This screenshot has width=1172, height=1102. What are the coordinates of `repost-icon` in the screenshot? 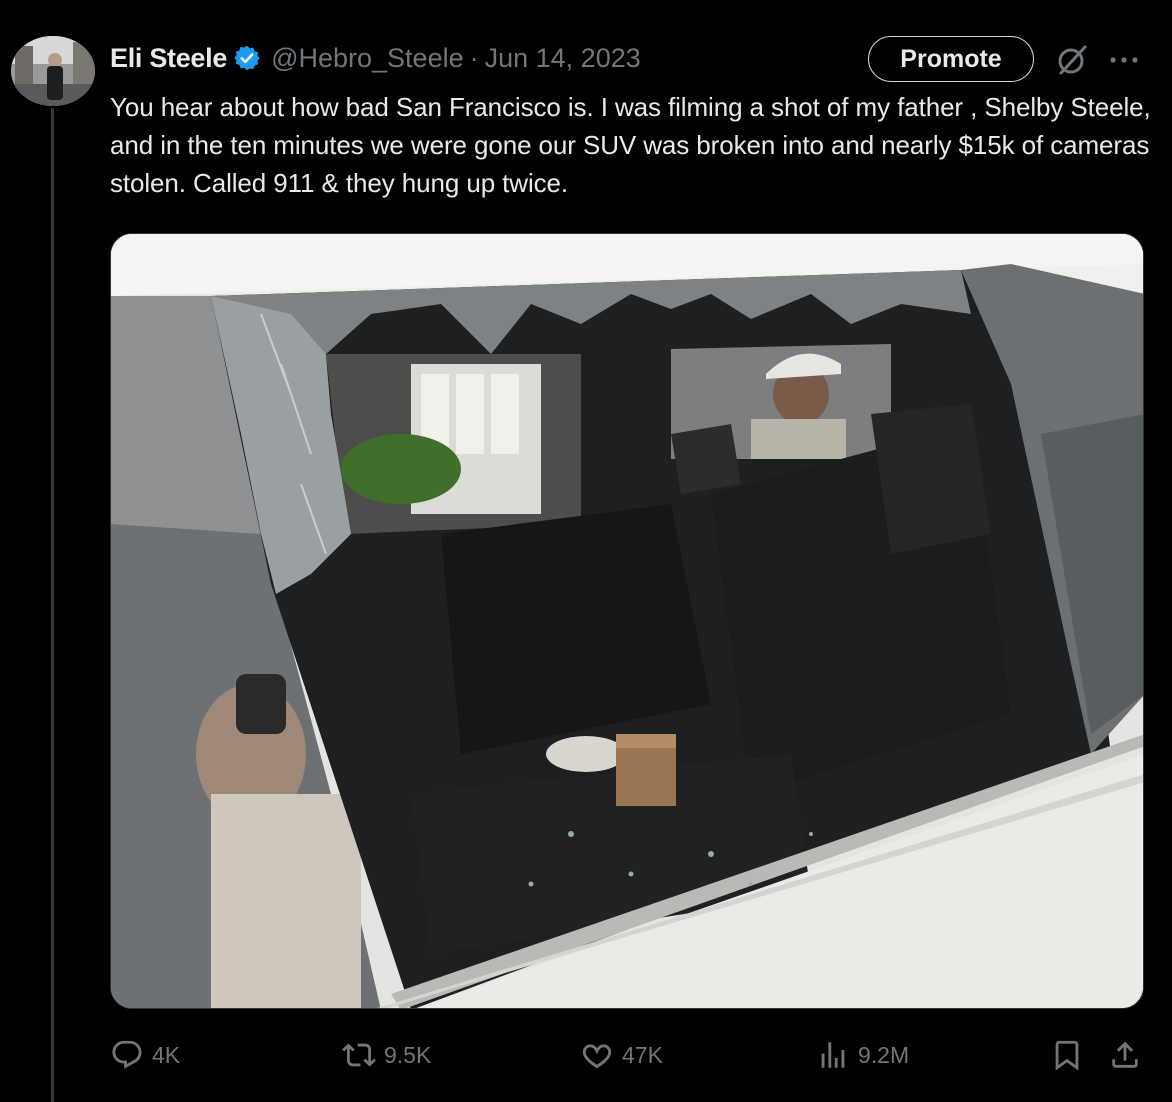 It's located at (359, 1055).